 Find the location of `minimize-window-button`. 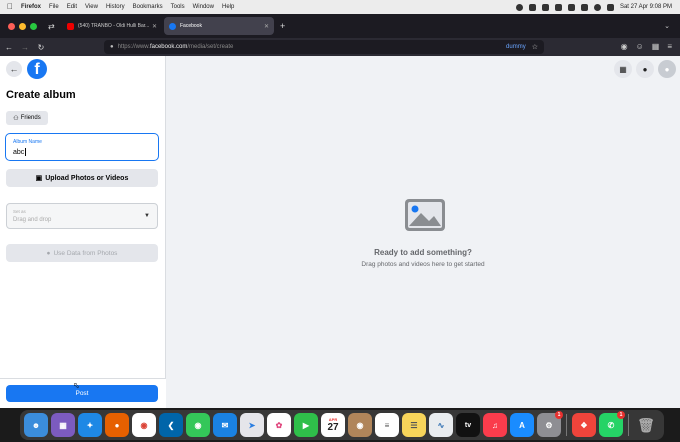

minimize-window-button is located at coordinates (22, 26).